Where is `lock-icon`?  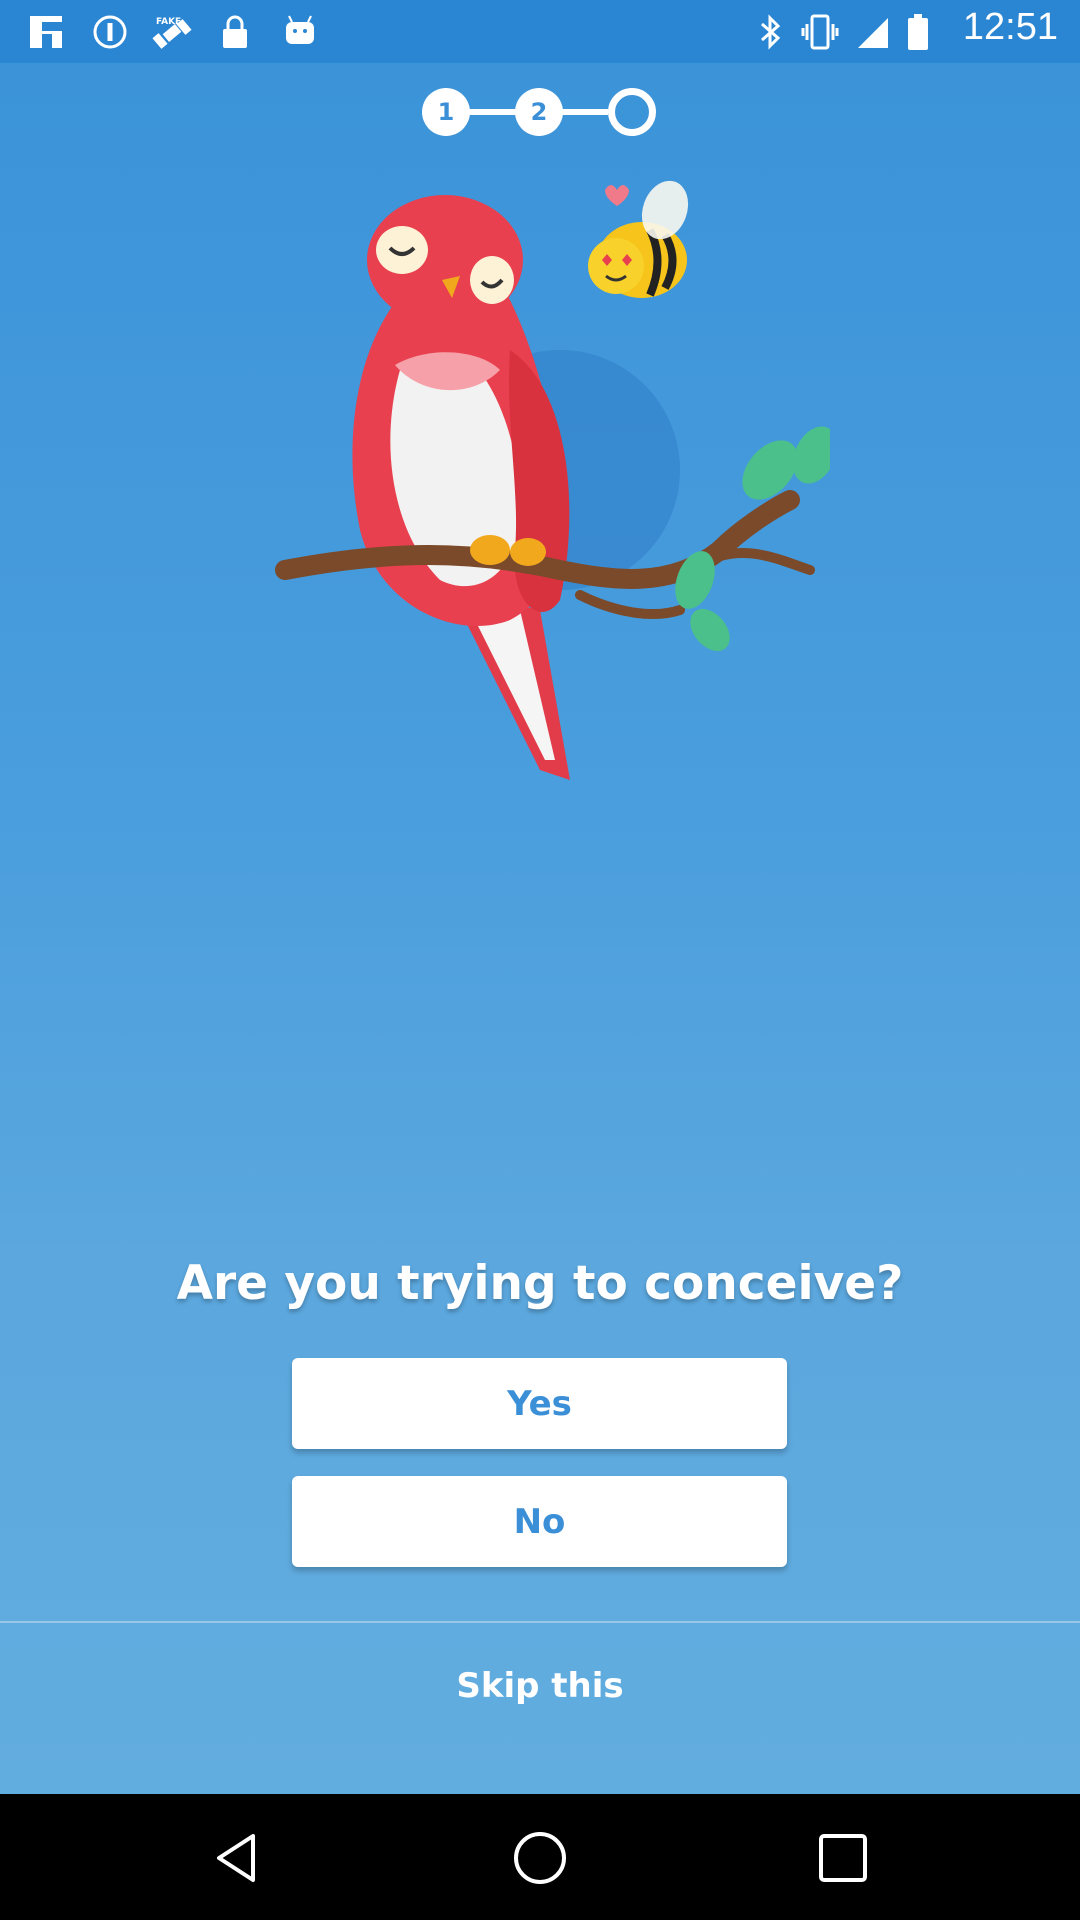 lock-icon is located at coordinates (235, 31).